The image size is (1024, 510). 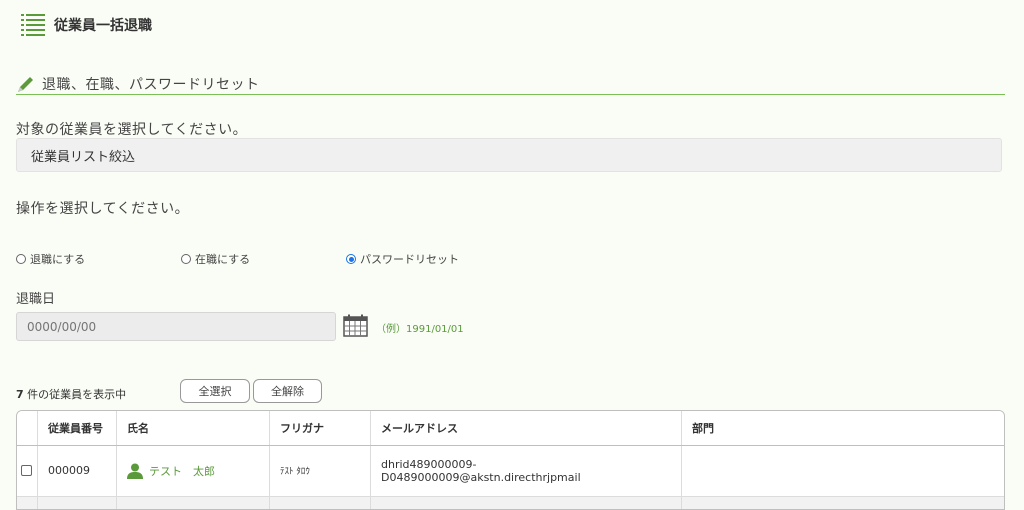 I want to click on radio-label: 退職にする, so click(x=58, y=259).